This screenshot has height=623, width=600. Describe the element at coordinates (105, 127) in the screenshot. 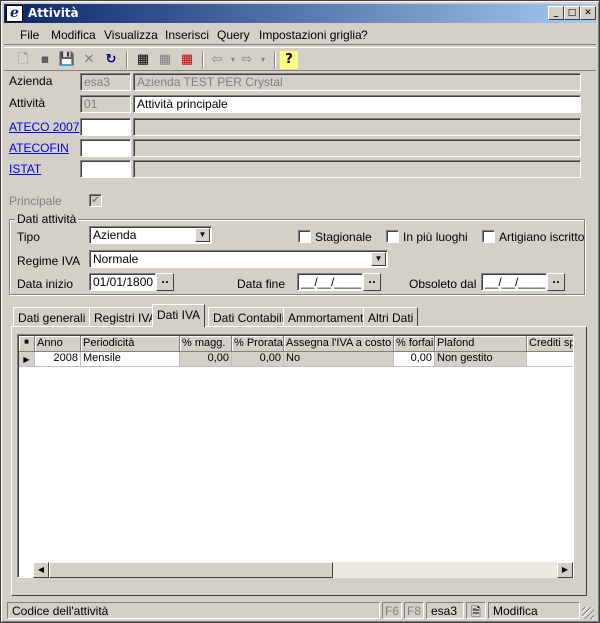

I see `ateco-code-field` at that location.